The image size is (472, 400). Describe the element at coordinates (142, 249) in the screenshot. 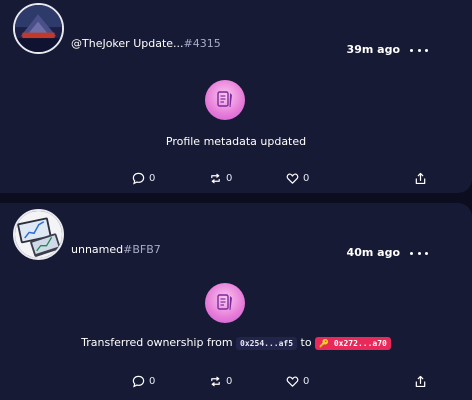

I see `author-tag: #BFB7` at that location.